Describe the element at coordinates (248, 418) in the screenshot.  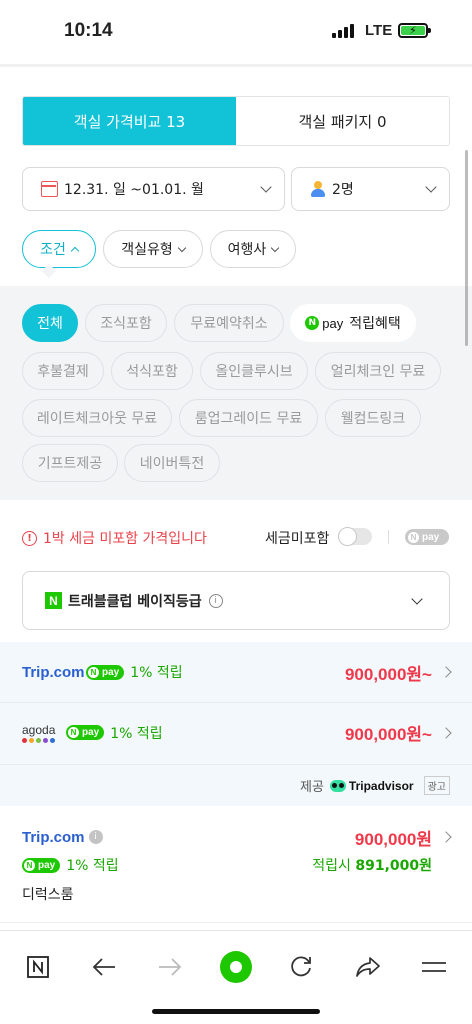
I see `chip-room-upgrade: 룸업그레이드 무료` at that location.